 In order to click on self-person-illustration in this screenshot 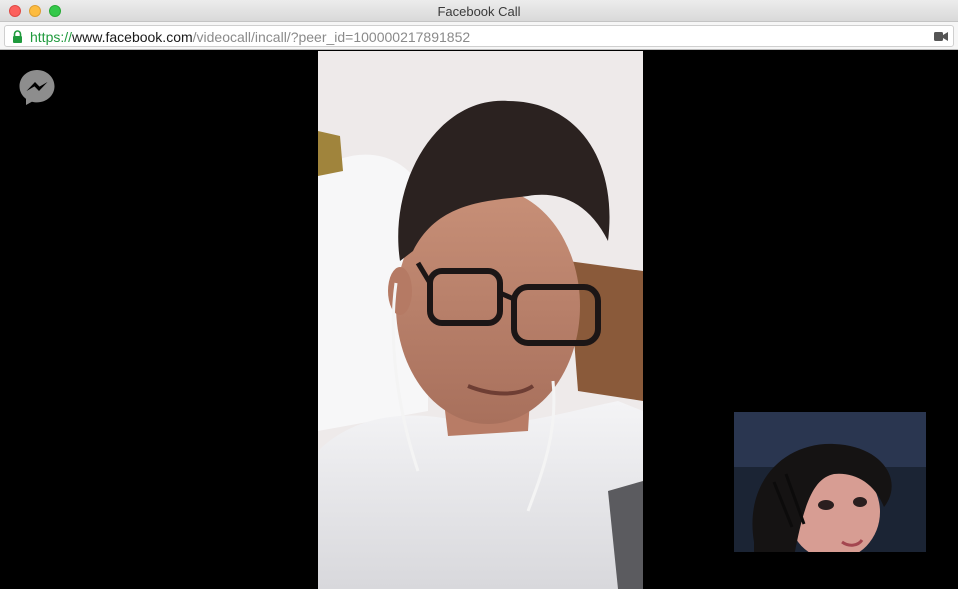, I will do `click(830, 484)`.